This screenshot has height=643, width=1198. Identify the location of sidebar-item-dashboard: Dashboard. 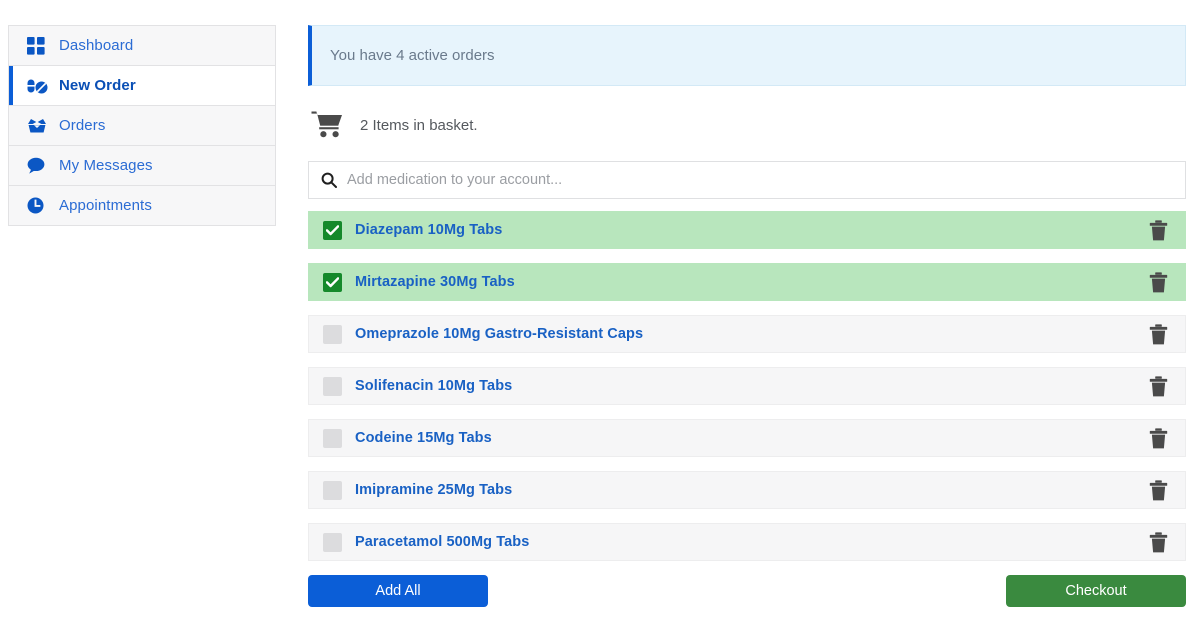
(142, 46).